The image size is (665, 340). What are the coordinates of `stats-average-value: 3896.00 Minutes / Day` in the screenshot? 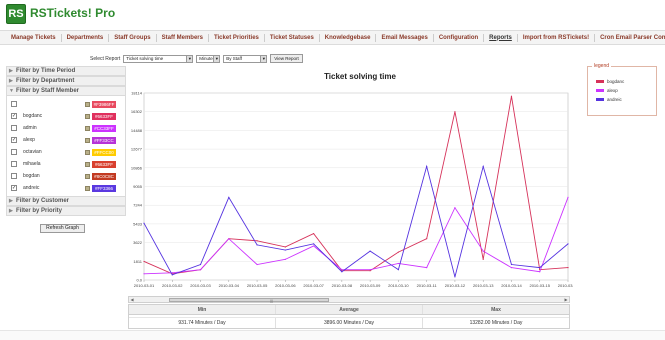 It's located at (349, 323).